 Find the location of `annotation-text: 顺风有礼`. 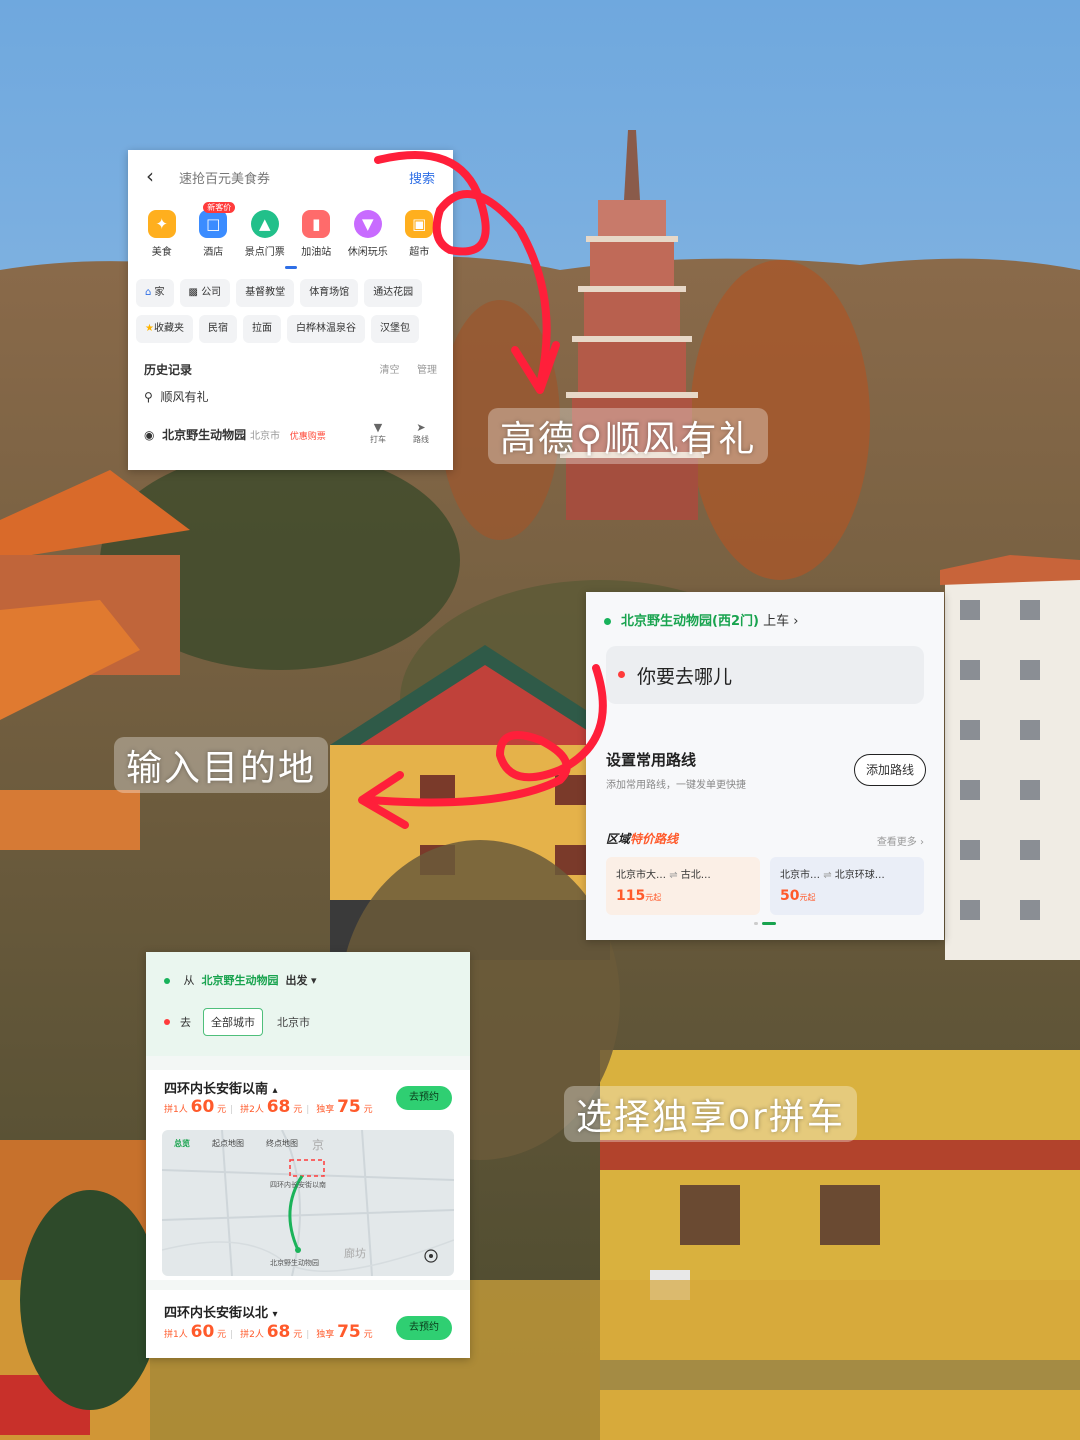

annotation-text: 顺风有礼 is located at coordinates (680, 439).